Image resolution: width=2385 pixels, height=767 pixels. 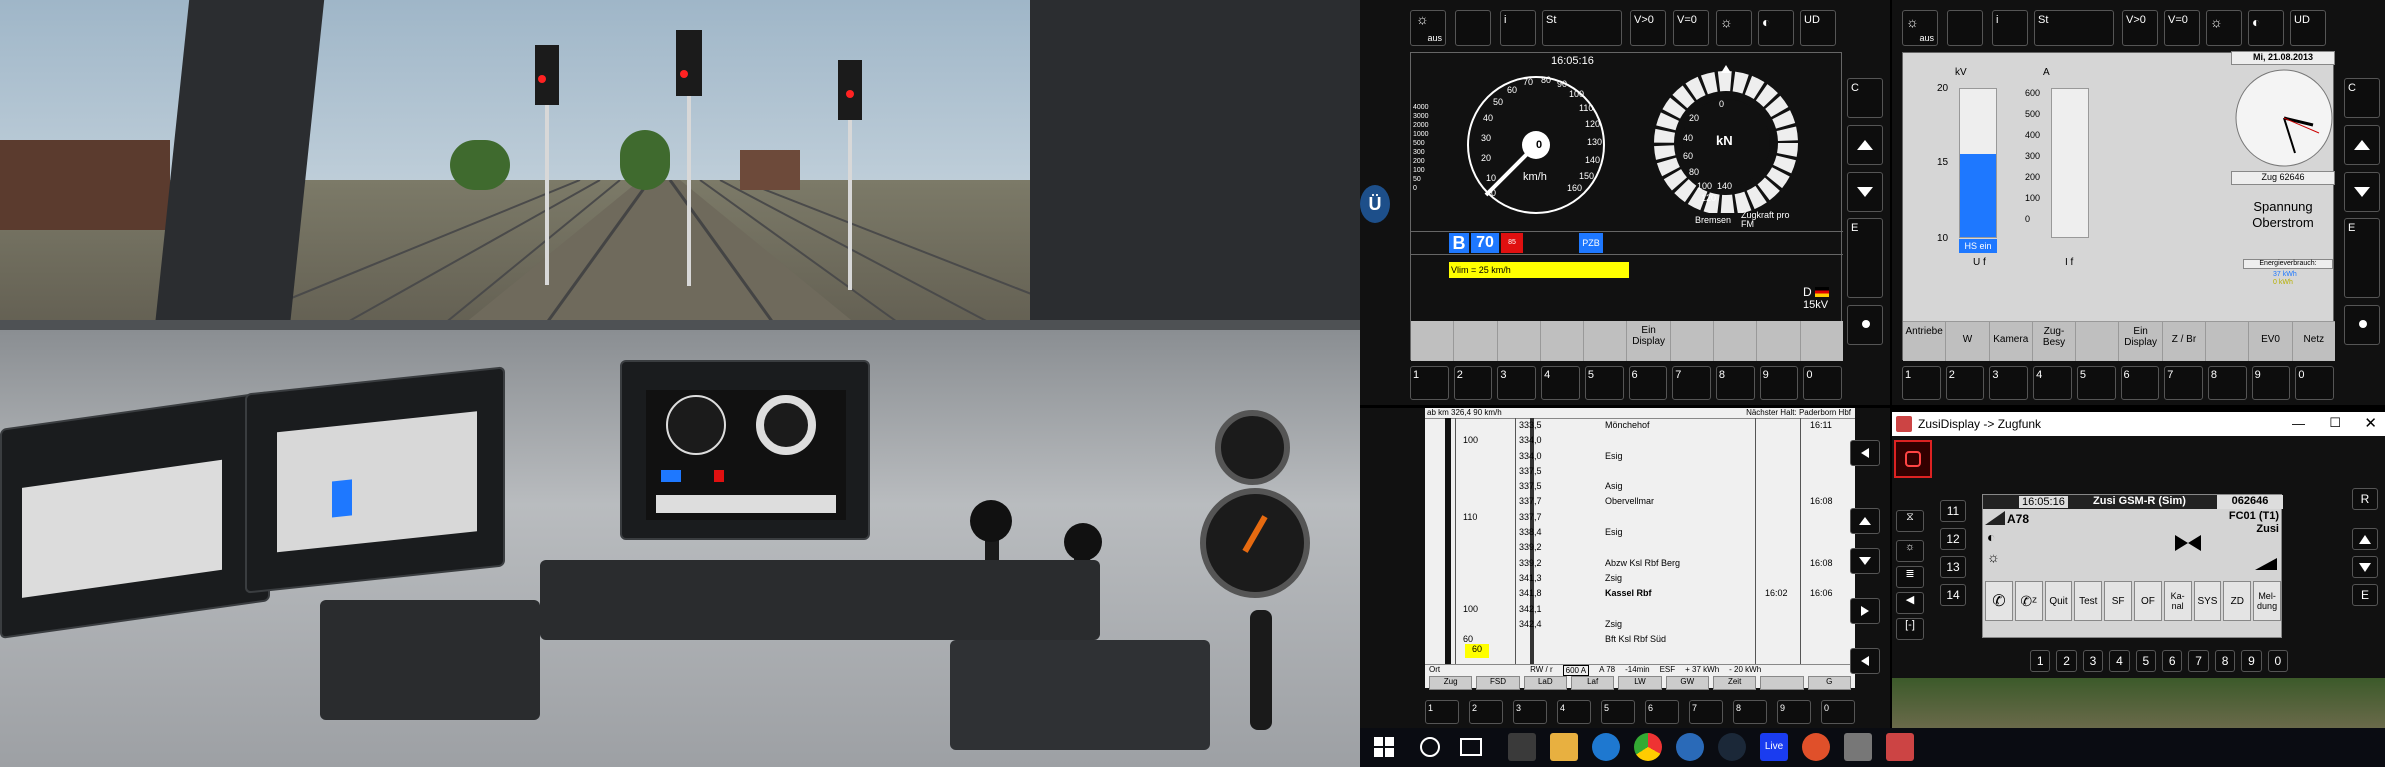 What do you see at coordinates (1920, 28) in the screenshot?
I see `brightness-button: ☼ aus` at bounding box center [1920, 28].